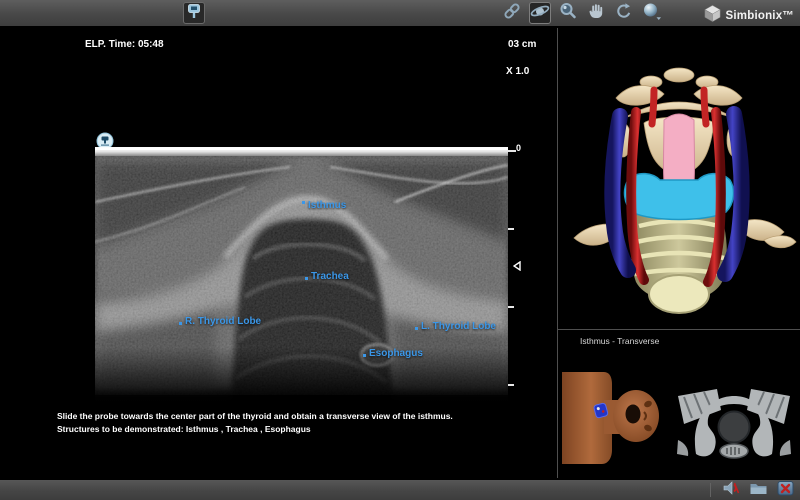 Image resolution: width=800 pixels, height=500 pixels. I want to click on render-sphere-icon, so click(652, 13).